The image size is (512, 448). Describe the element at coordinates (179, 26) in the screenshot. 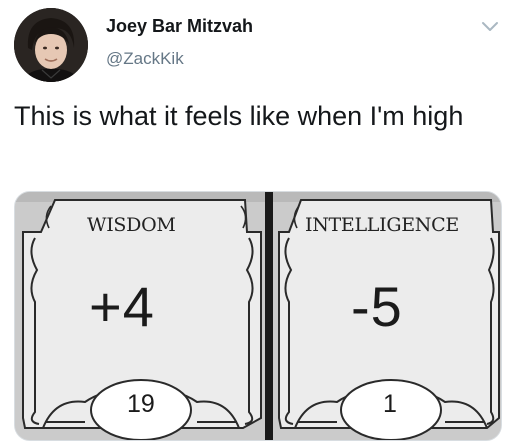

I see `author-name: Joey Bar Mitzvah` at that location.